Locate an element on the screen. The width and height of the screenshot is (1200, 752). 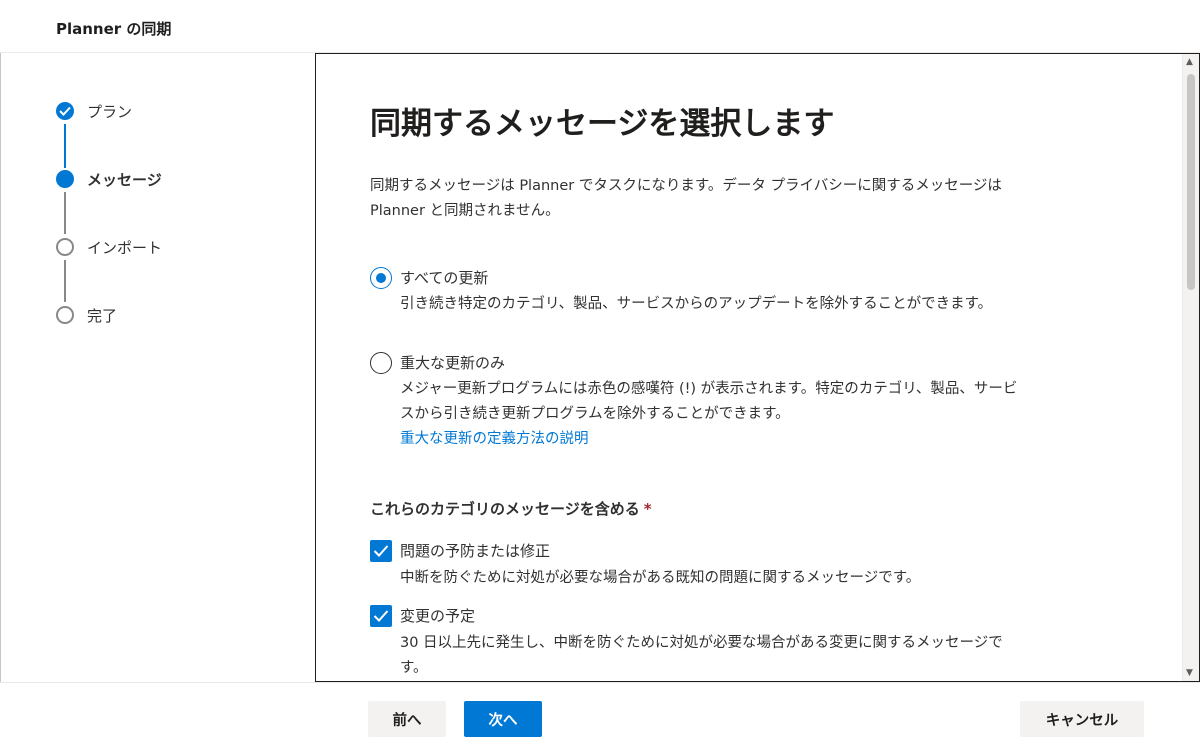
step-label: メッセージ is located at coordinates (124, 180).